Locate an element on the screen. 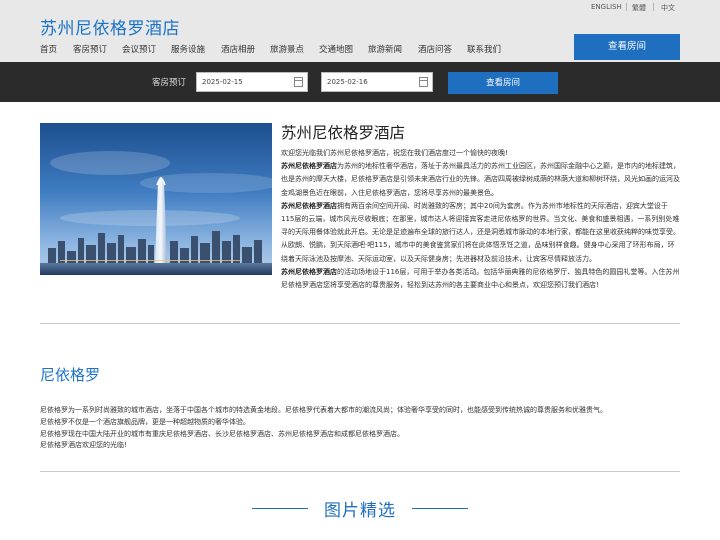 This screenshot has width=720, height=540. nav-traffic-map: 交通地图 is located at coordinates (336, 49).